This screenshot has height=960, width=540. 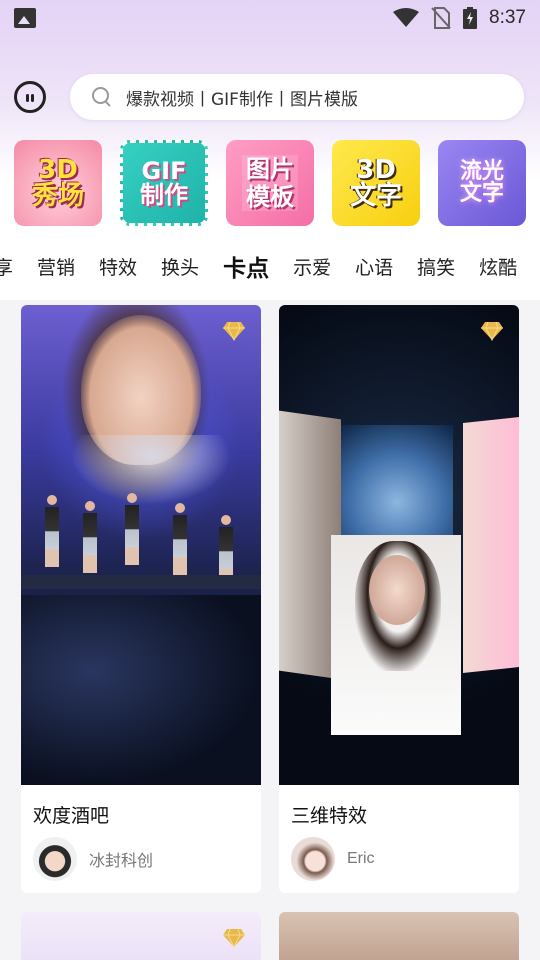 I want to click on battery-charging-icon, so click(x=470, y=18).